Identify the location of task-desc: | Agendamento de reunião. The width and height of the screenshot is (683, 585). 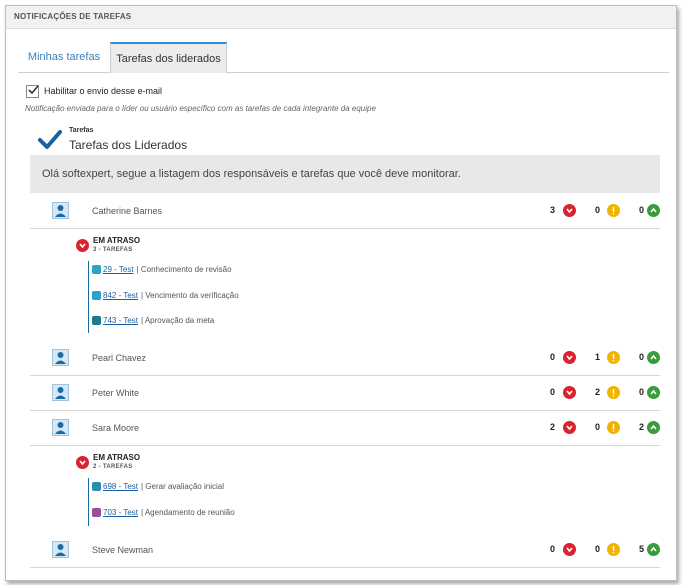
(187, 512).